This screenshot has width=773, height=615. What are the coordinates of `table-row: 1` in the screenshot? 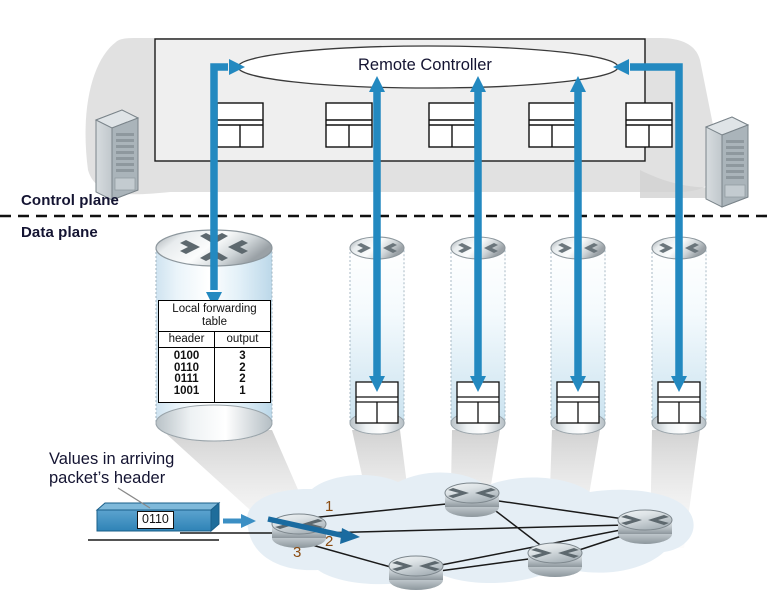 It's located at (242, 390).